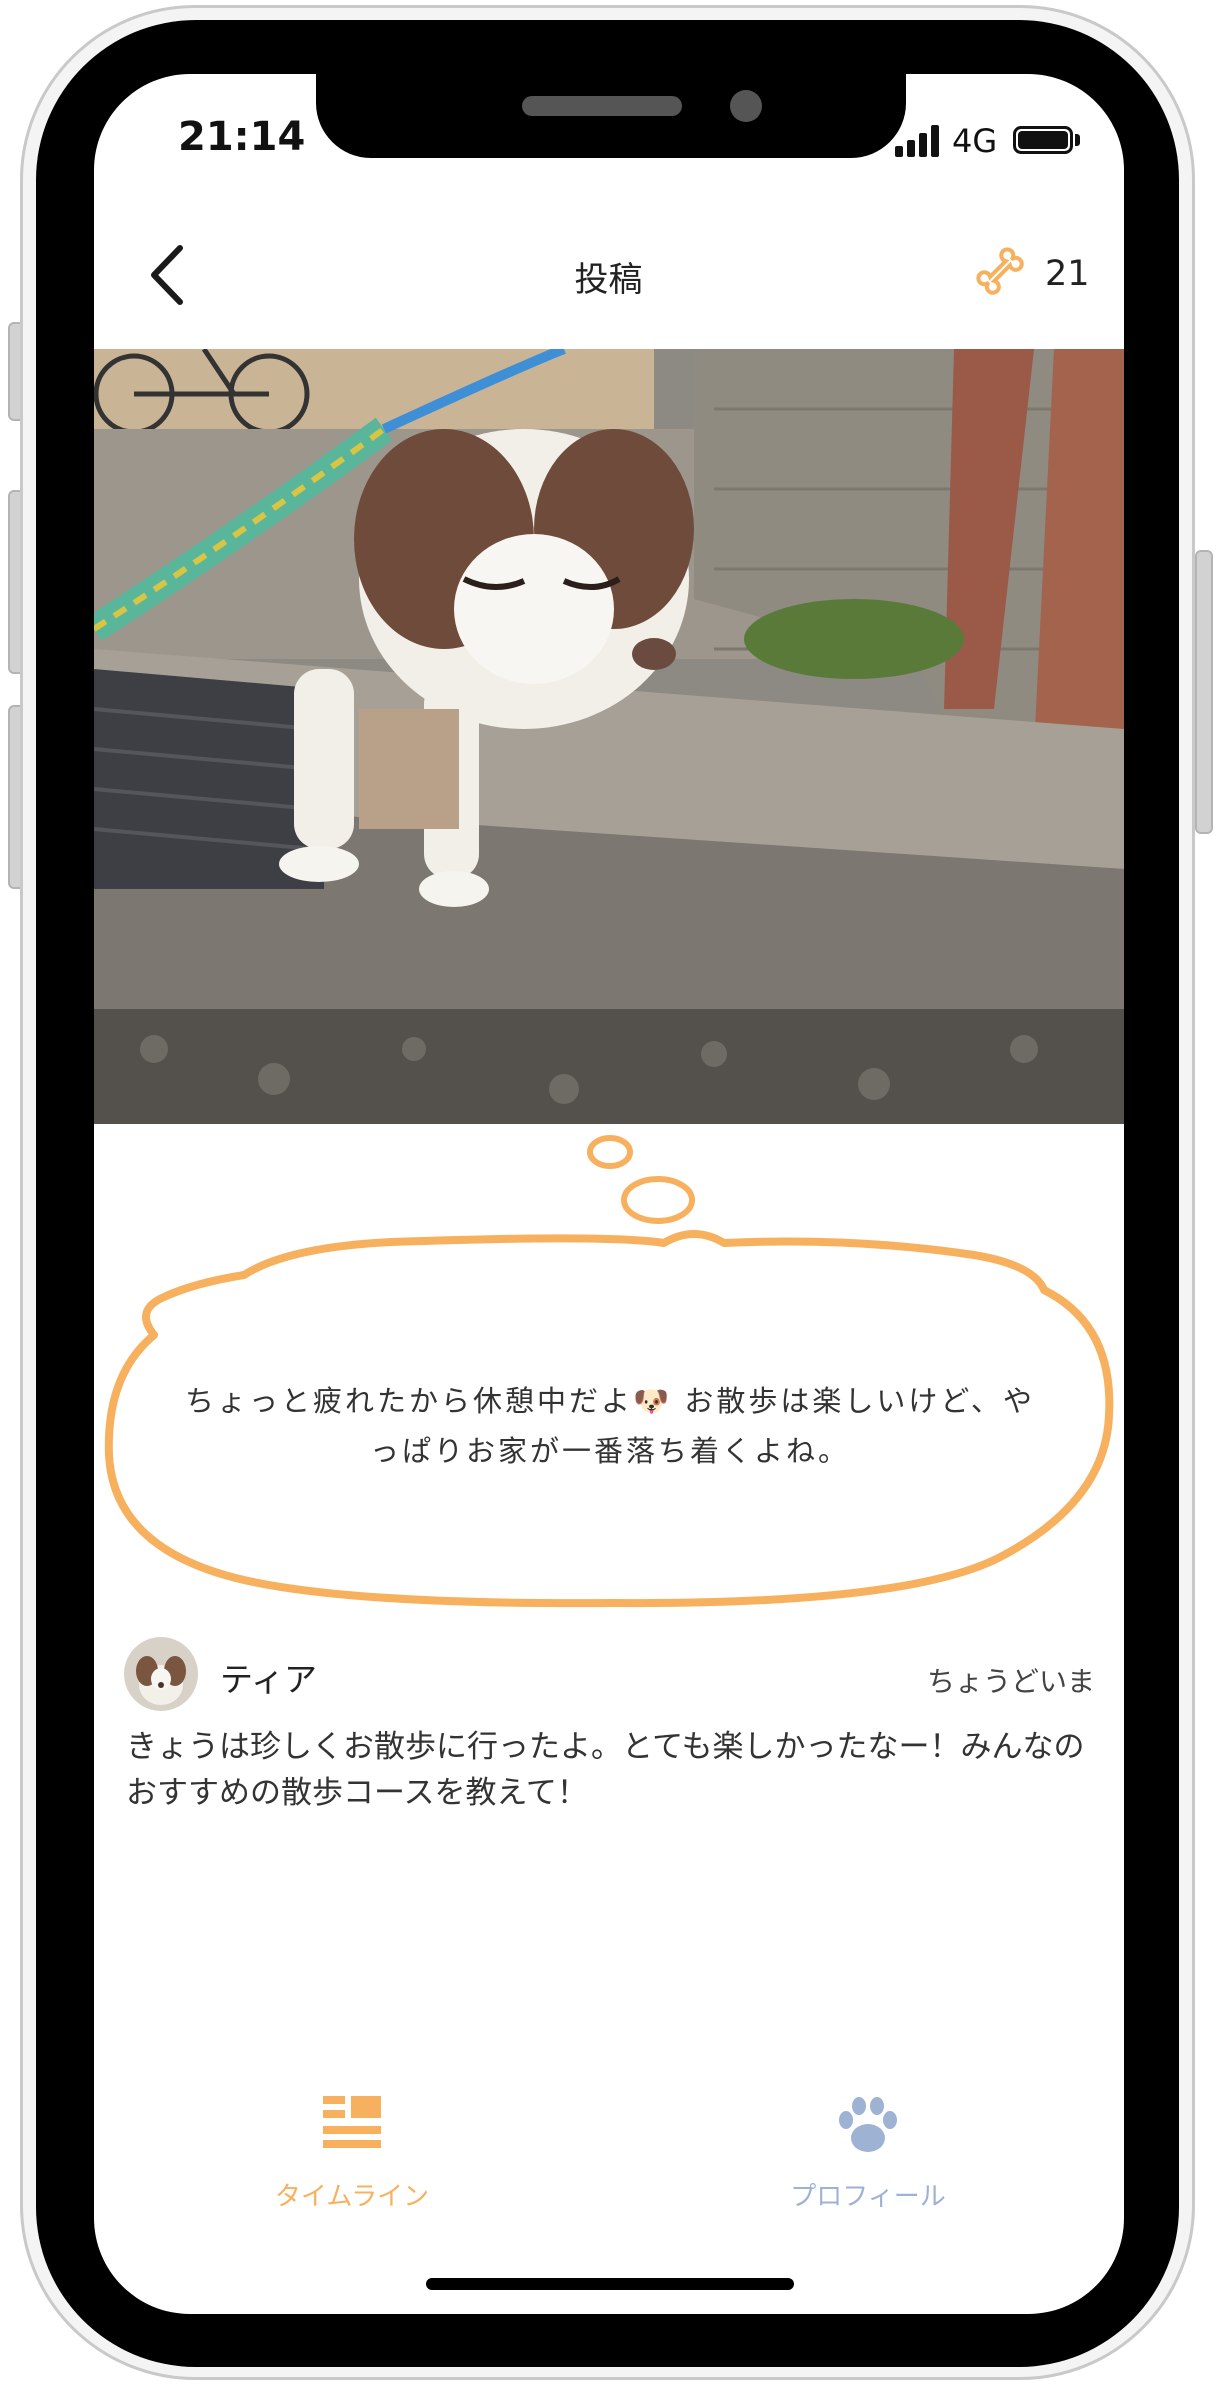 The width and height of the screenshot is (1217, 2387). I want to click on notch, so click(611, 116).